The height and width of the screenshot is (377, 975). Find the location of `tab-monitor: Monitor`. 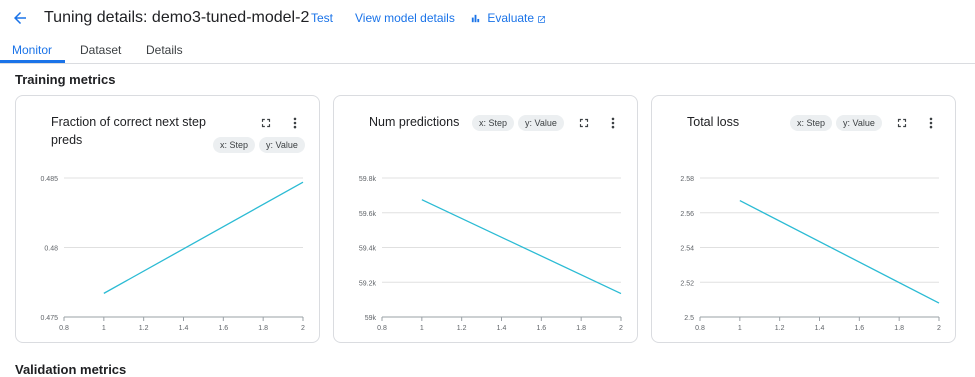

tab-monitor: Monitor is located at coordinates (32, 50).